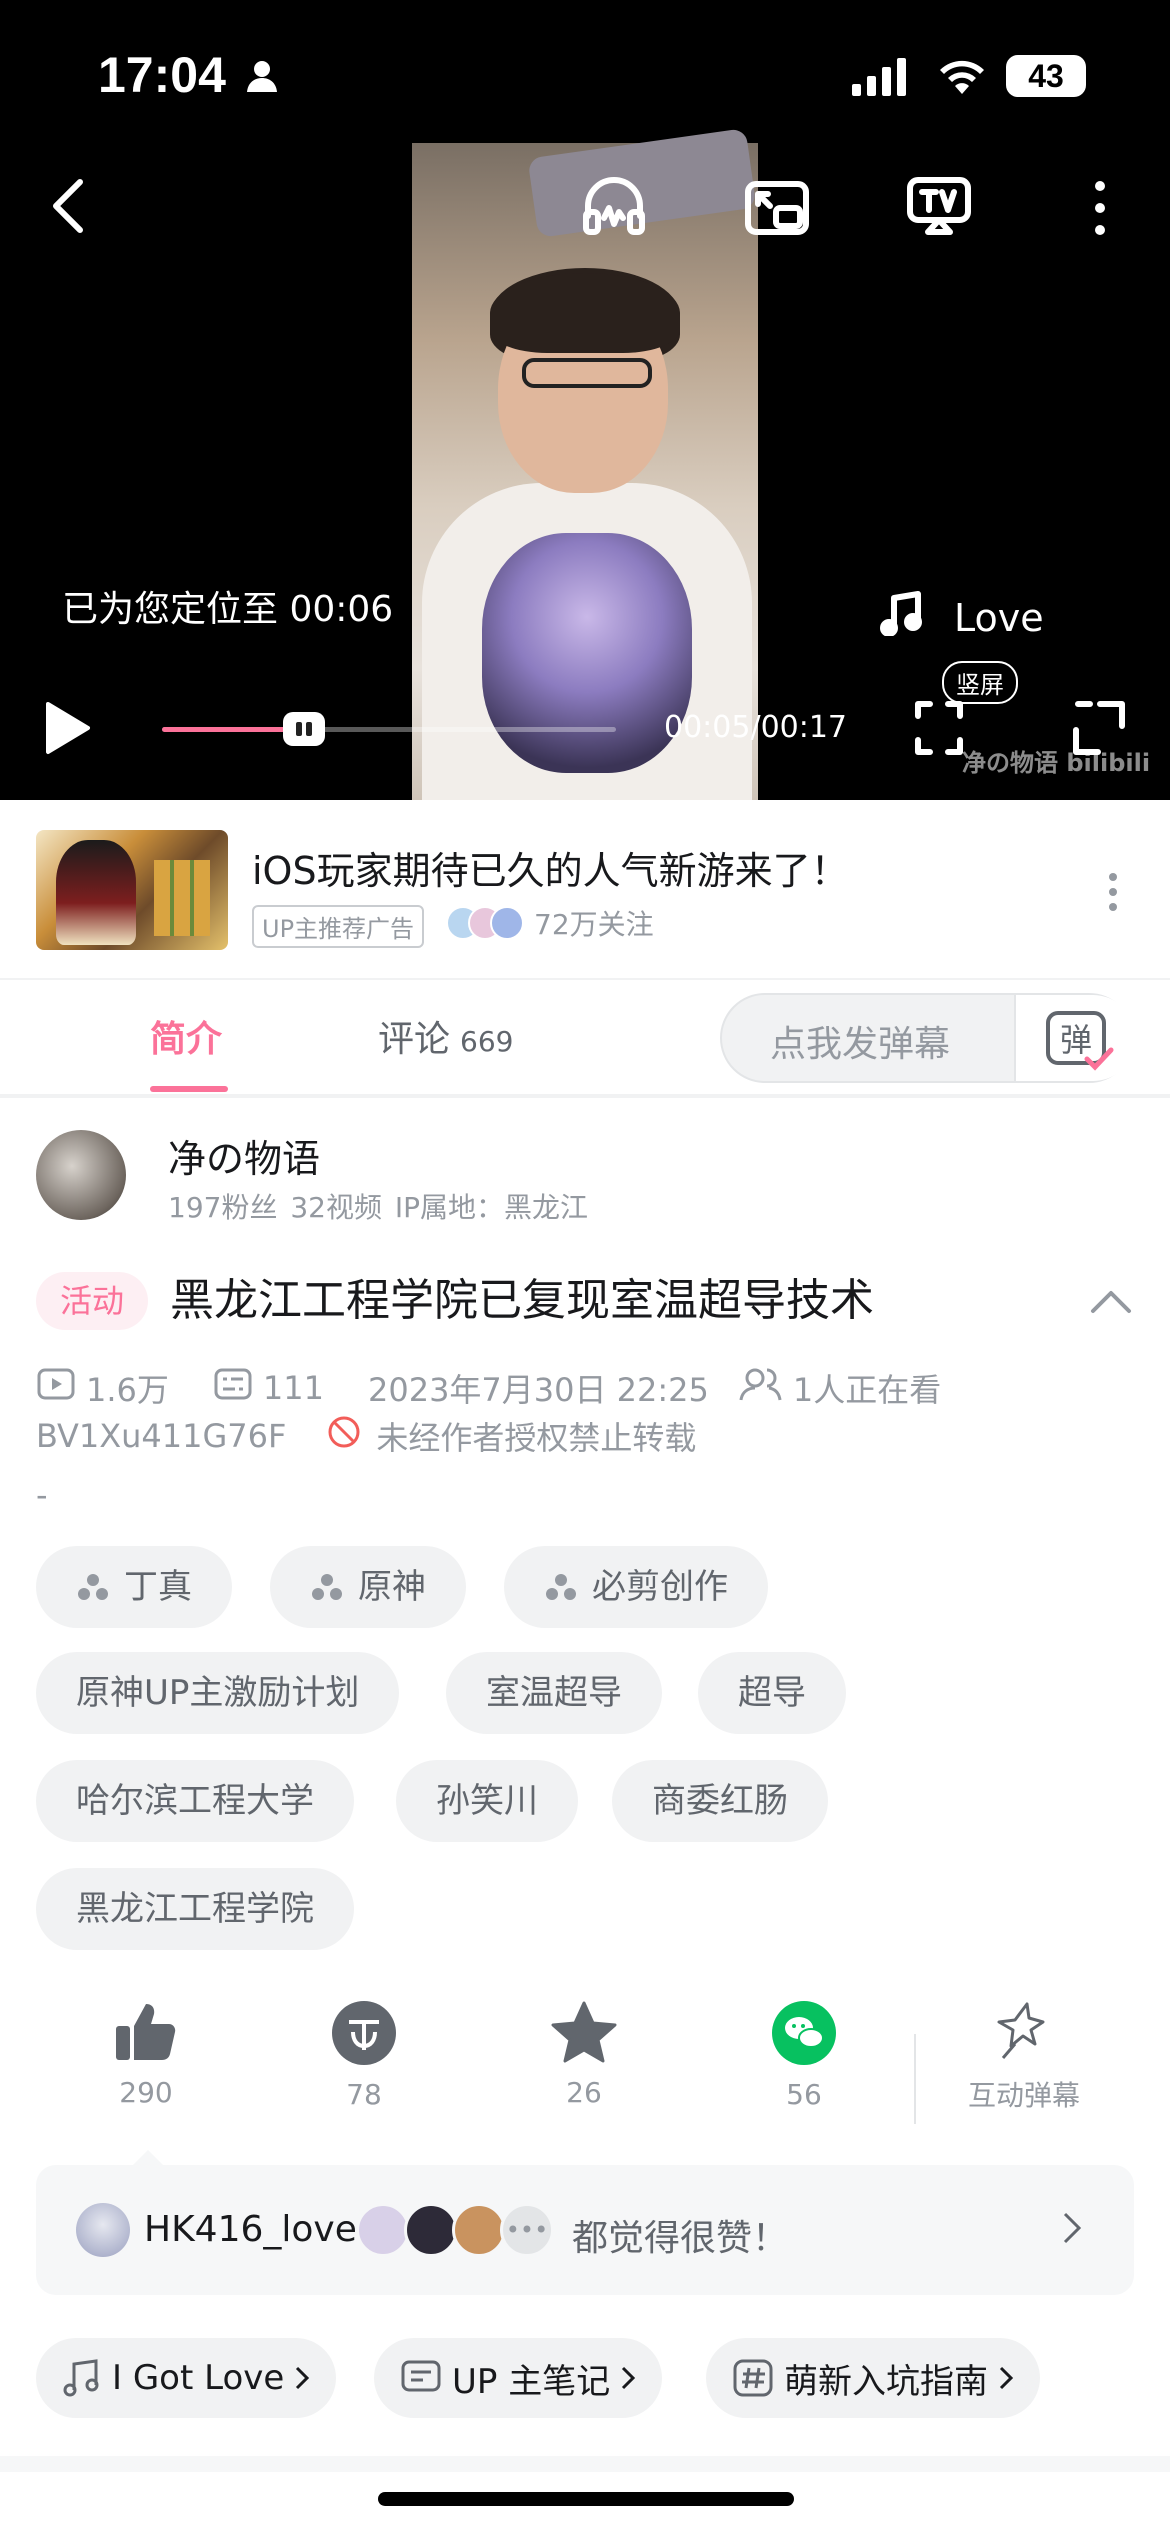  I want to click on ad-title: iOS玩家期待已久的人气新游来了！, so click(550, 867).